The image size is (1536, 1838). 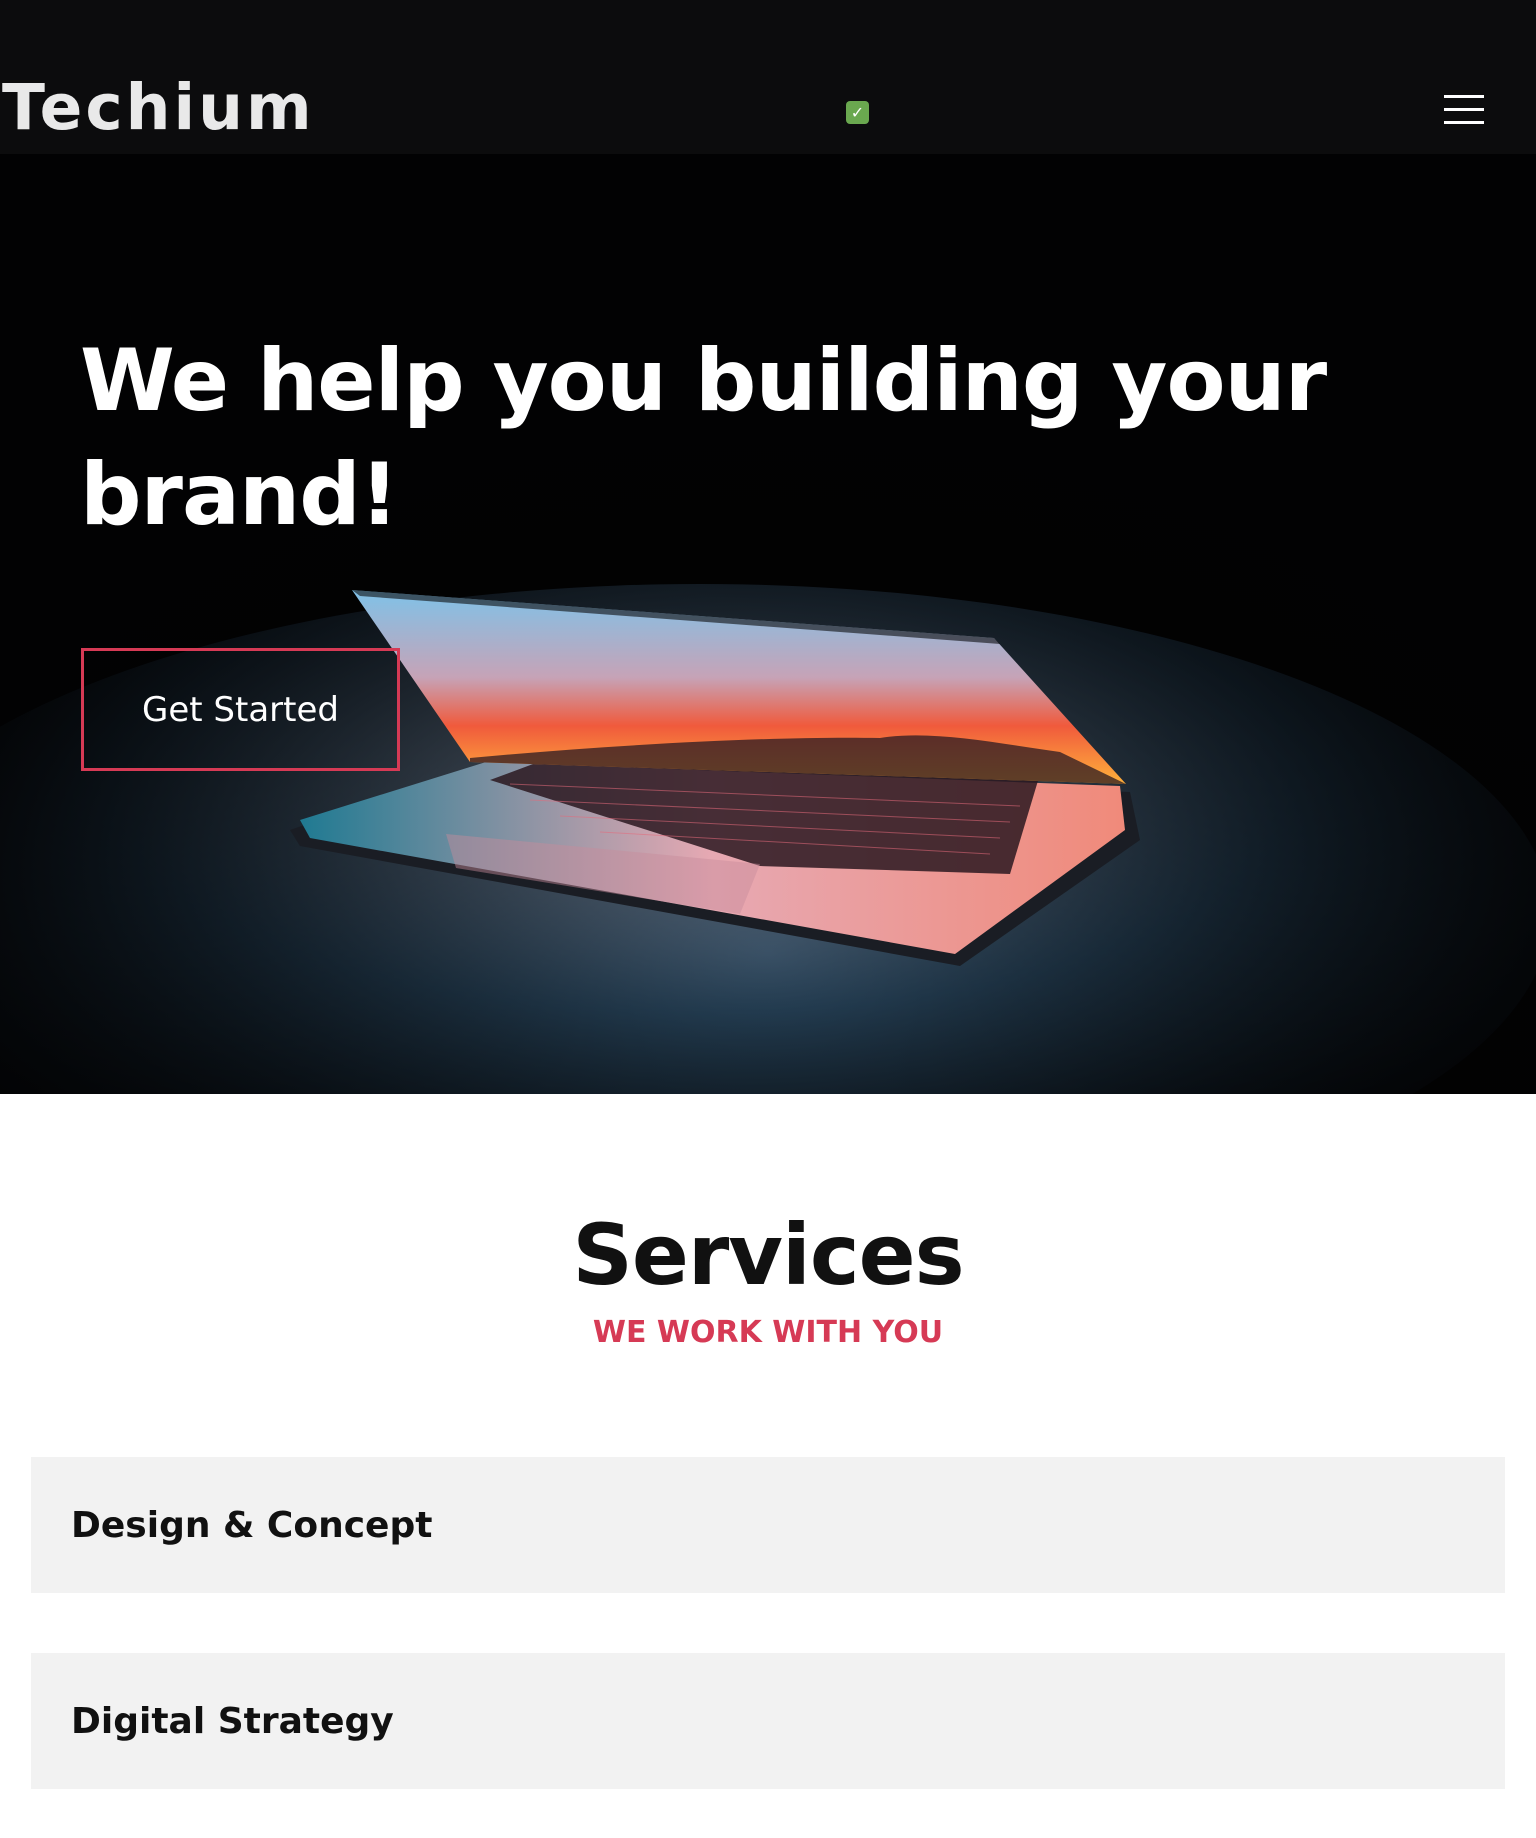 I want to click on site-logo: Techium, so click(x=158, y=108).